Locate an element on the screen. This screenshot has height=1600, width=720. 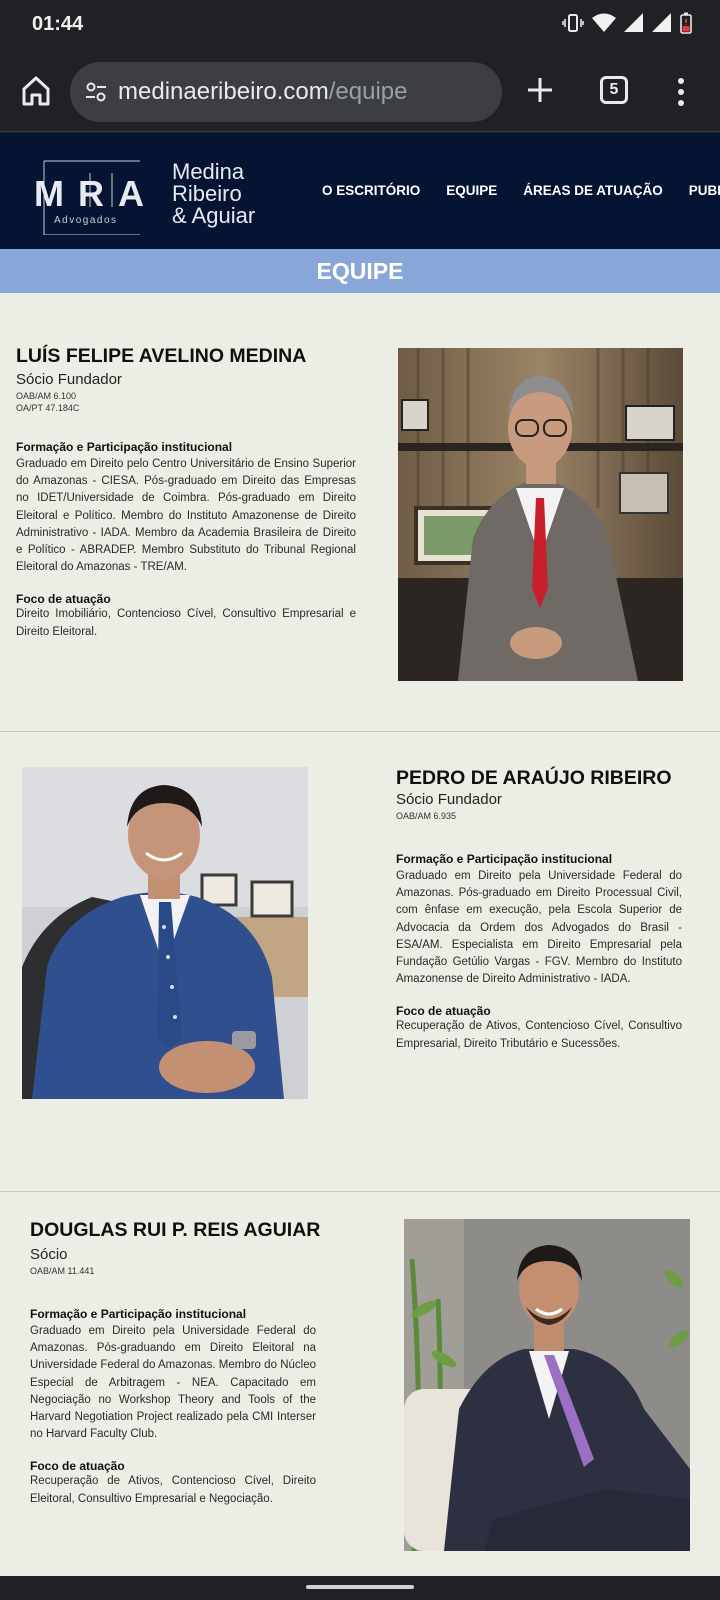
nav-publicacoes: PUBLICAÇÕES is located at coordinates (704, 190).